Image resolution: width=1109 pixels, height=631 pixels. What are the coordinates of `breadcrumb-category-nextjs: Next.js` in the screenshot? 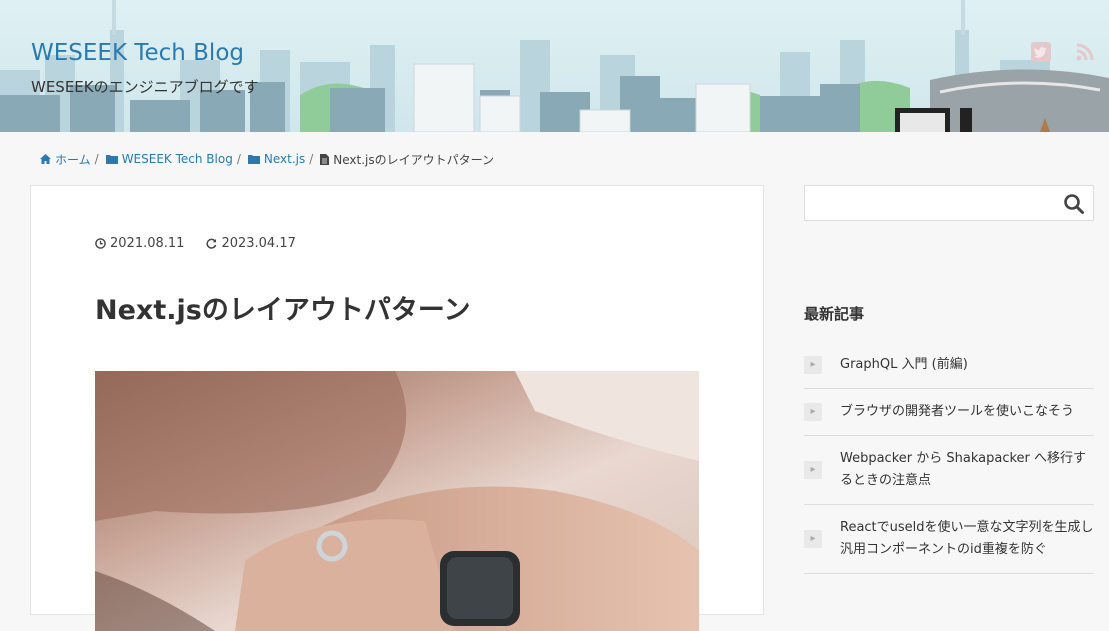 It's located at (276, 159).